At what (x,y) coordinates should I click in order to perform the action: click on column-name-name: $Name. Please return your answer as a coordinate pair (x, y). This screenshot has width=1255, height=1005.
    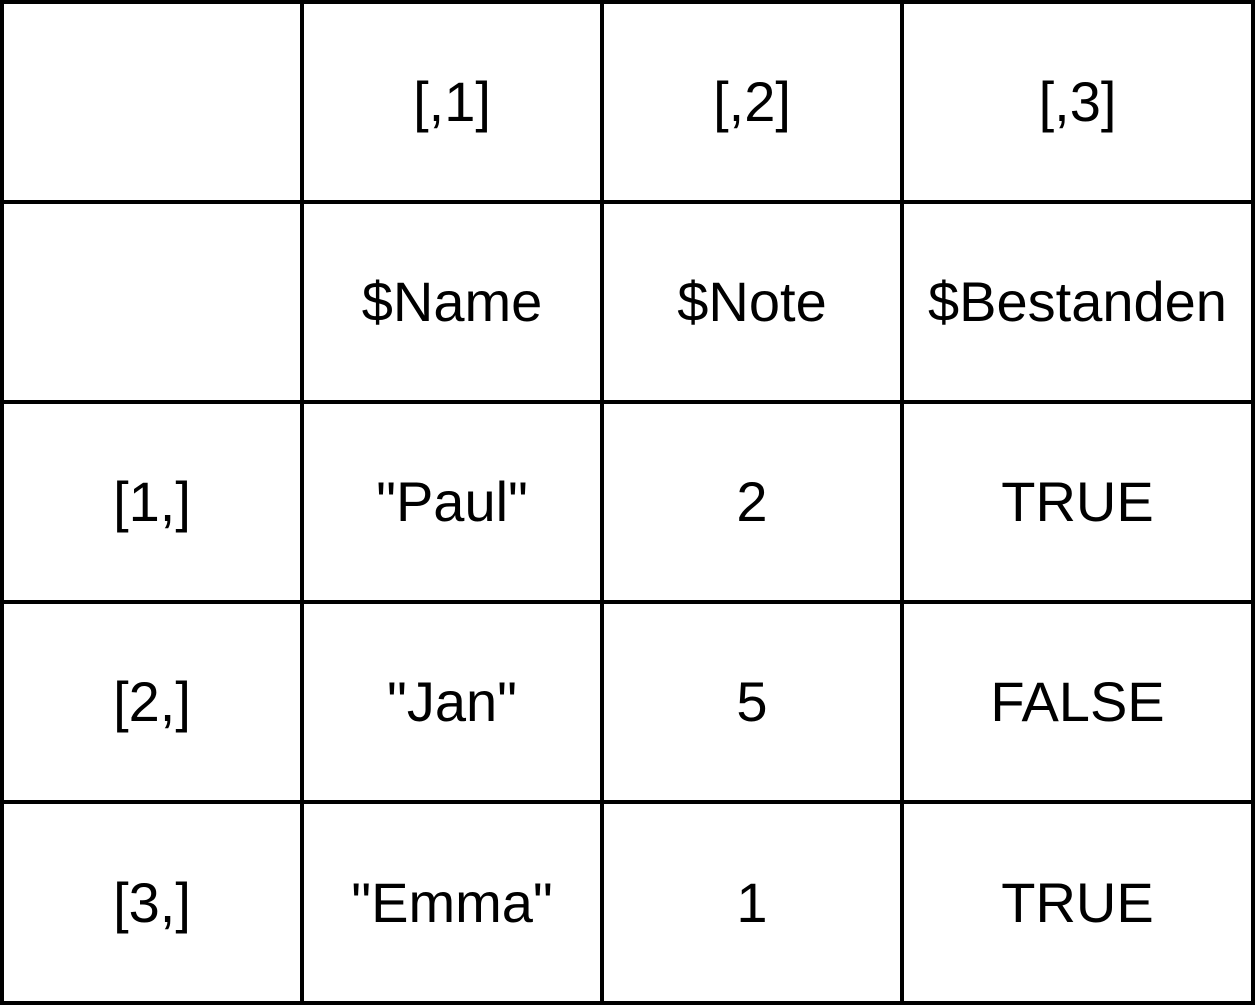
    Looking at the image, I should click on (452, 301).